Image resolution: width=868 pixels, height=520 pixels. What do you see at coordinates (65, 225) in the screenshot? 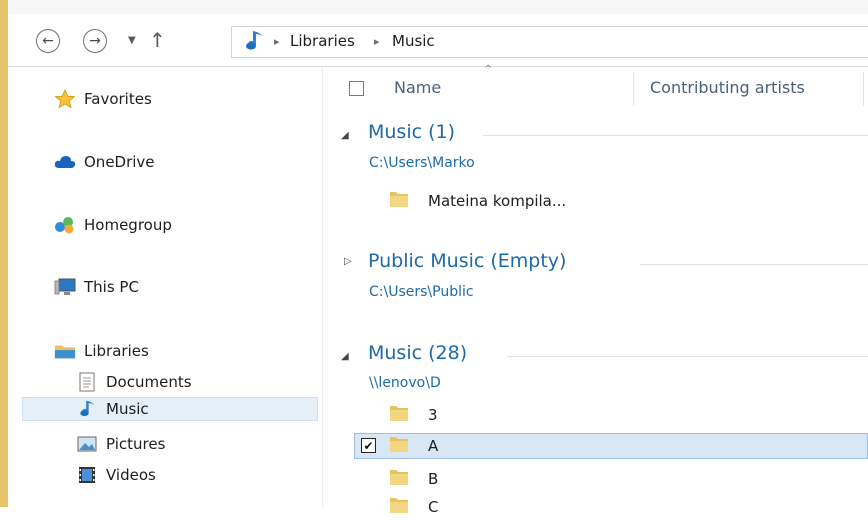
I see `homegroup-icon` at bounding box center [65, 225].